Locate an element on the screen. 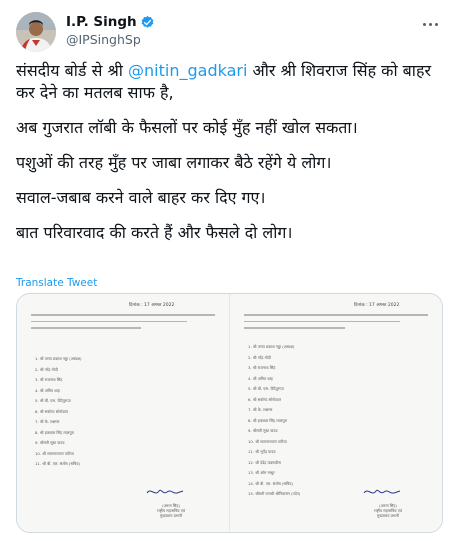 This screenshot has width=455, height=541. name-row: I.P. Singh is located at coordinates (110, 22).